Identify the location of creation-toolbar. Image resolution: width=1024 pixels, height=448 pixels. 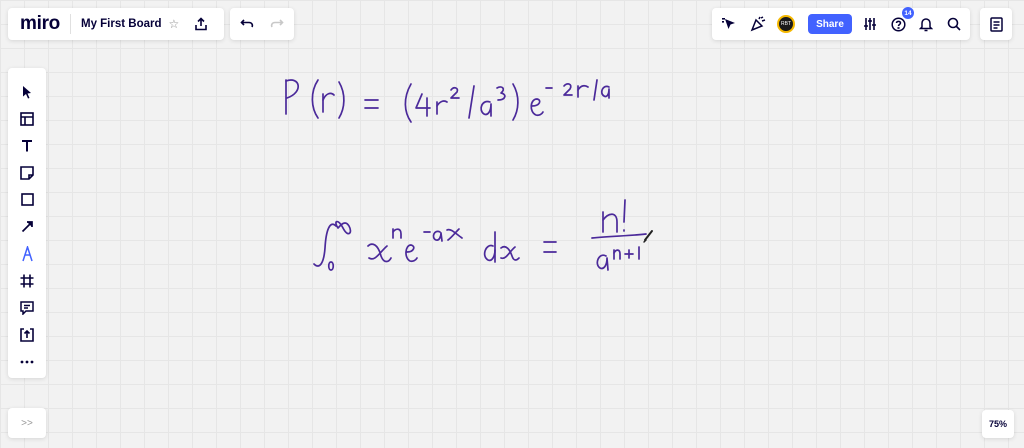
(27, 223).